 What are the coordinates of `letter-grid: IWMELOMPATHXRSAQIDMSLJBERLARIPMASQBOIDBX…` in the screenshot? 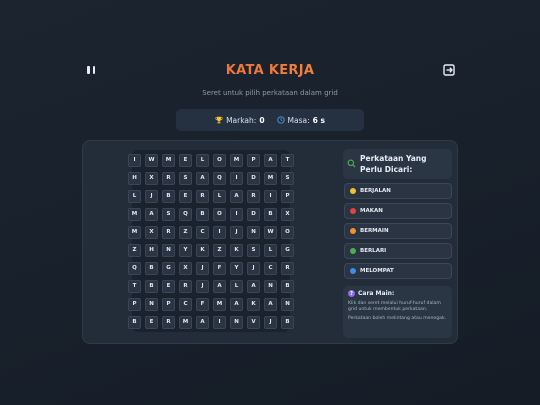 It's located at (211, 241).